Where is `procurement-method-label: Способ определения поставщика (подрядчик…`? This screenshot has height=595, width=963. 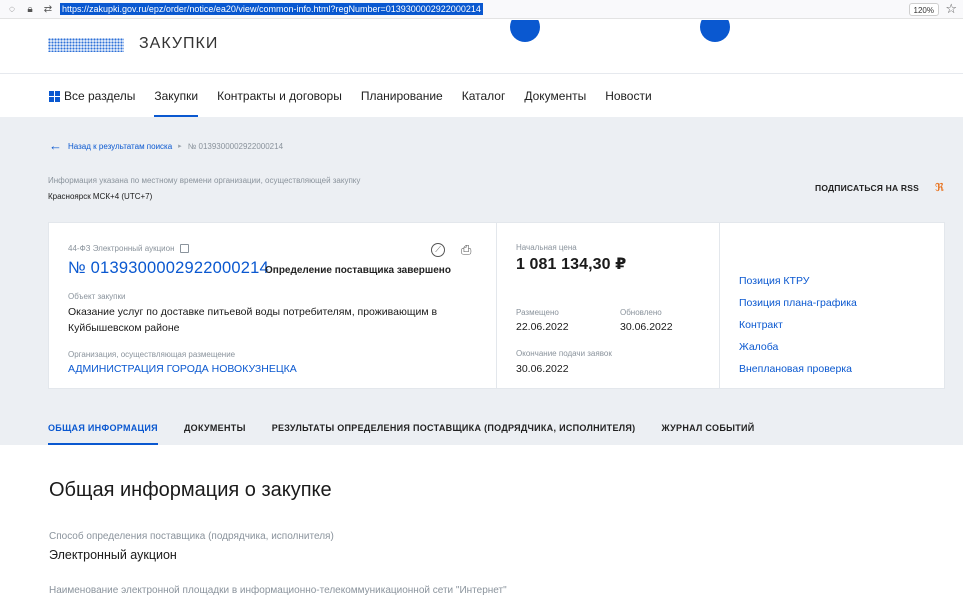
procurement-method-label: Способ определения поставщика (подрядчик… is located at coordinates (191, 536).